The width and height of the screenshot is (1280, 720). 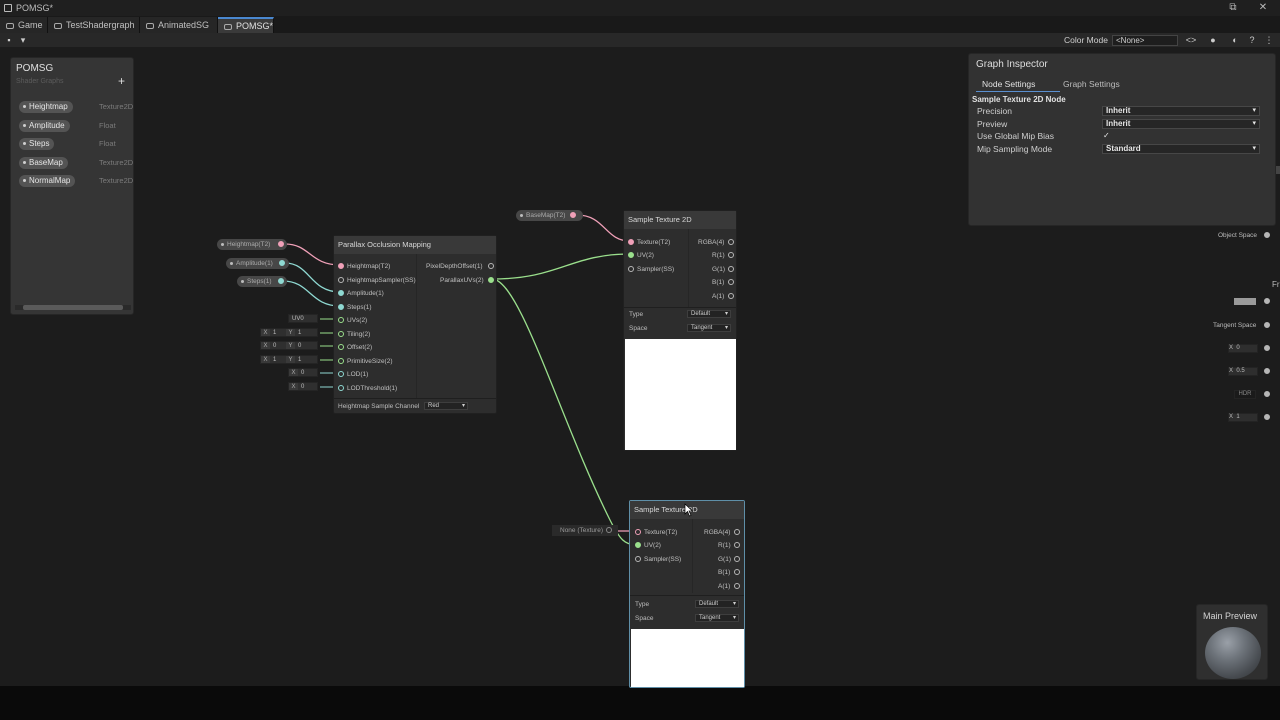 I want to click on heightmap-channel-select: Red, so click(x=446, y=406).